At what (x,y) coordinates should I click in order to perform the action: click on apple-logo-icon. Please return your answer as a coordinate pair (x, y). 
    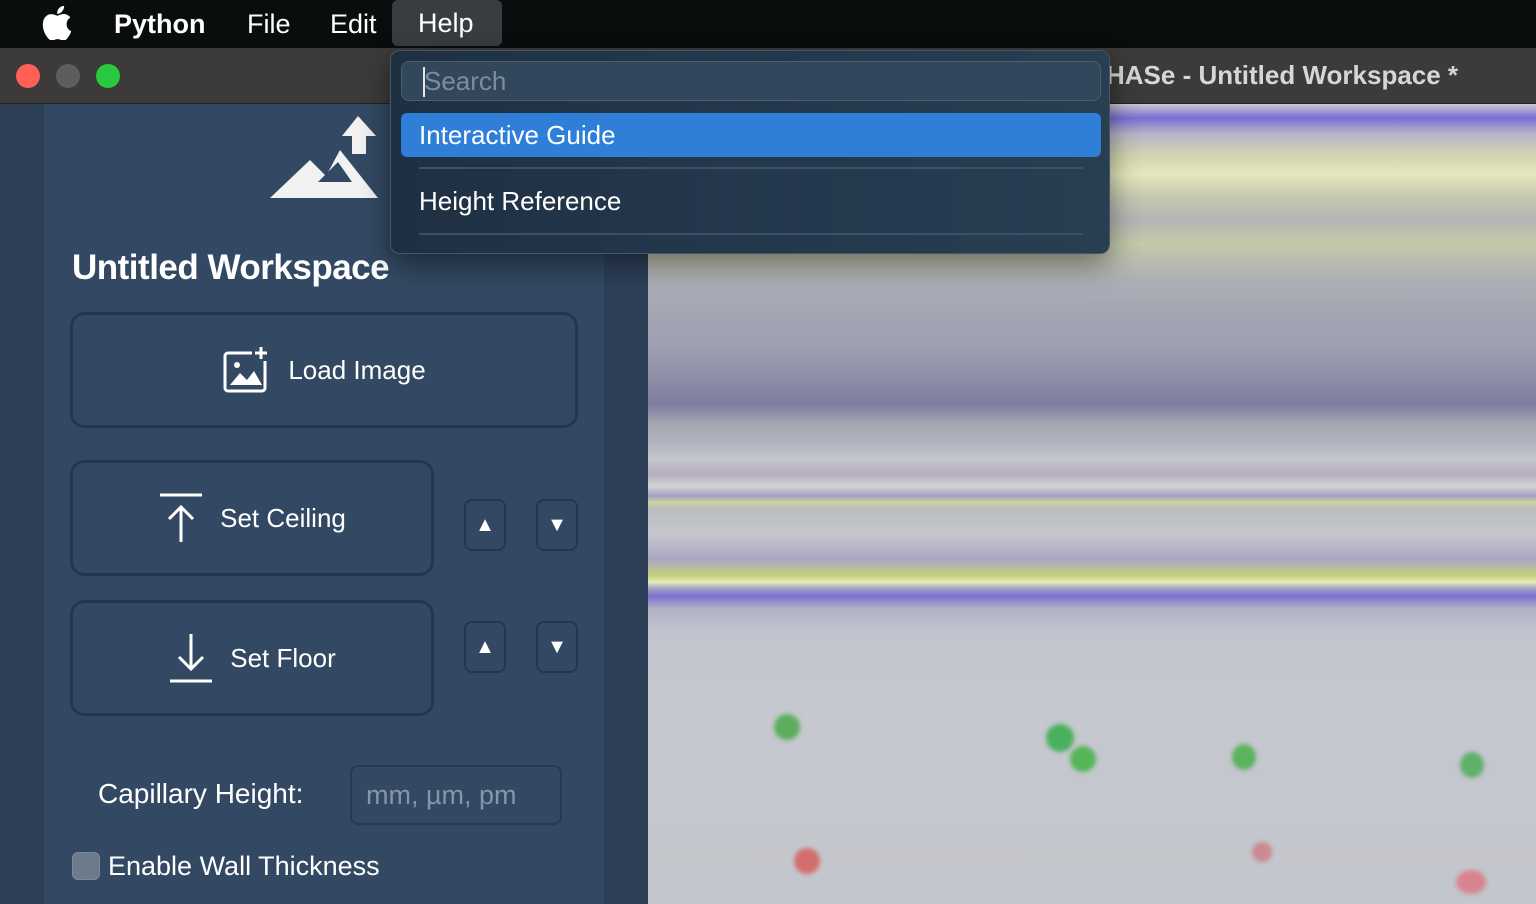
    Looking at the image, I should click on (57, 23).